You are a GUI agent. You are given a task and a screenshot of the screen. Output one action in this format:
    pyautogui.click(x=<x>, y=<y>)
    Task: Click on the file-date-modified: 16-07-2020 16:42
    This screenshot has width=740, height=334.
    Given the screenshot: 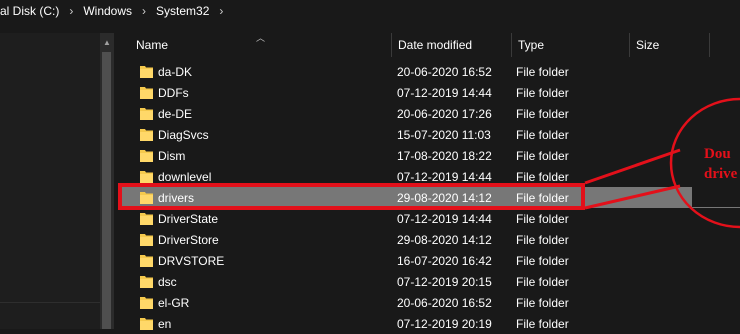 What is the action you would take?
    pyautogui.click(x=444, y=260)
    